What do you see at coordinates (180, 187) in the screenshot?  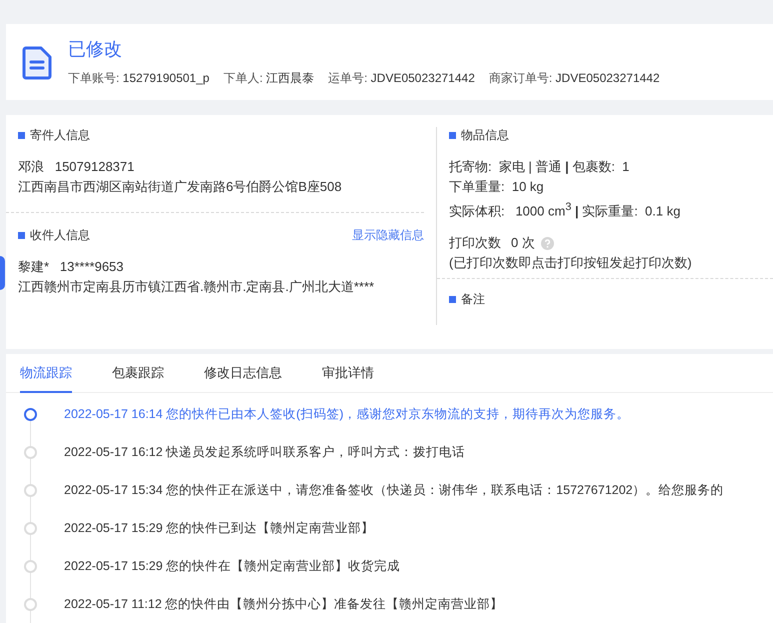 I see `sender-address: 江西南昌市西湖区南站街道广发南路6号伯爵公馆B座508` at bounding box center [180, 187].